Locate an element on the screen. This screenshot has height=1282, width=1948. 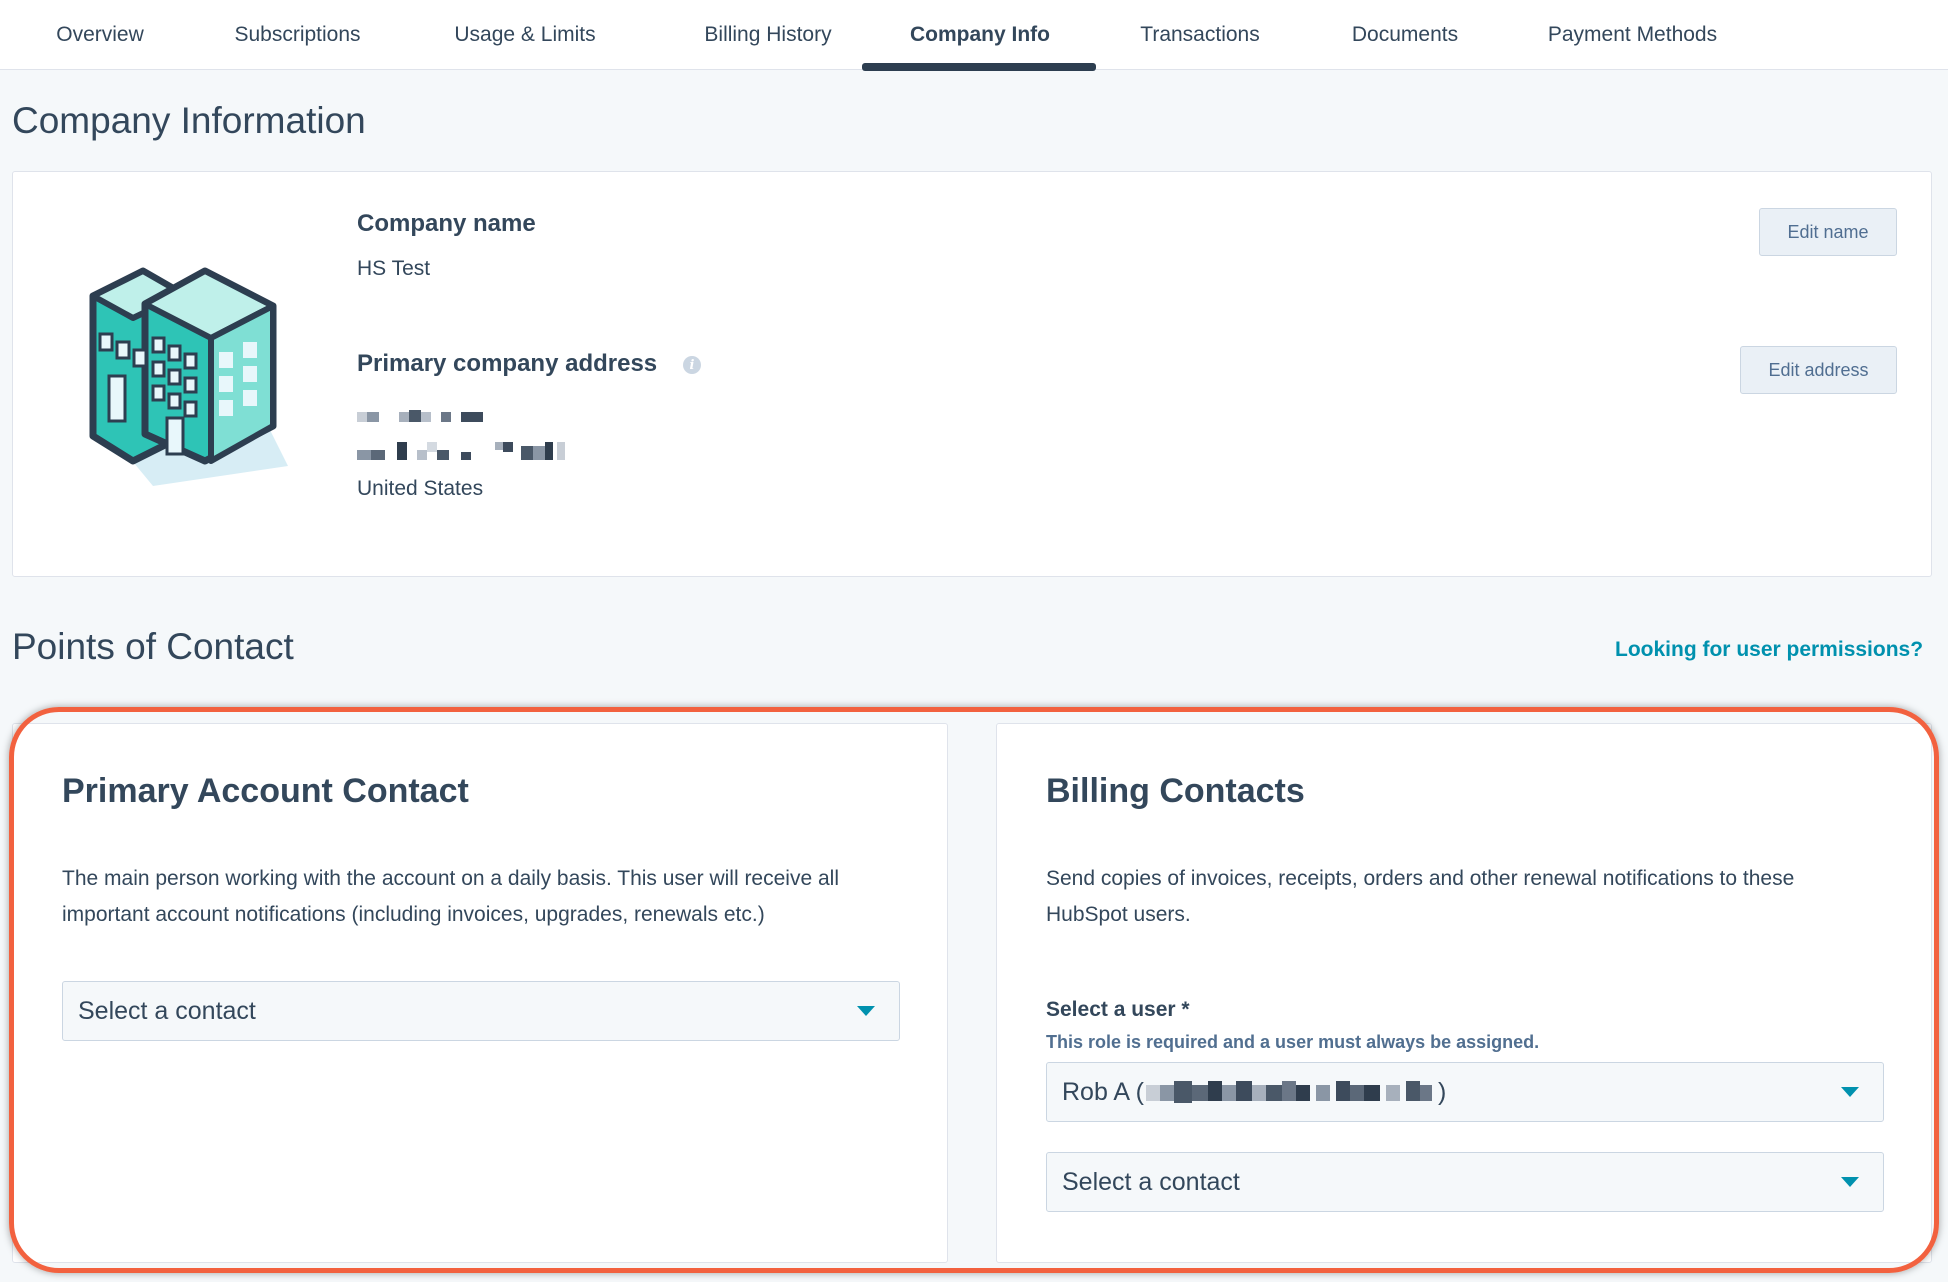
points-of-contact-heading: Points of Contact is located at coordinates (153, 646).